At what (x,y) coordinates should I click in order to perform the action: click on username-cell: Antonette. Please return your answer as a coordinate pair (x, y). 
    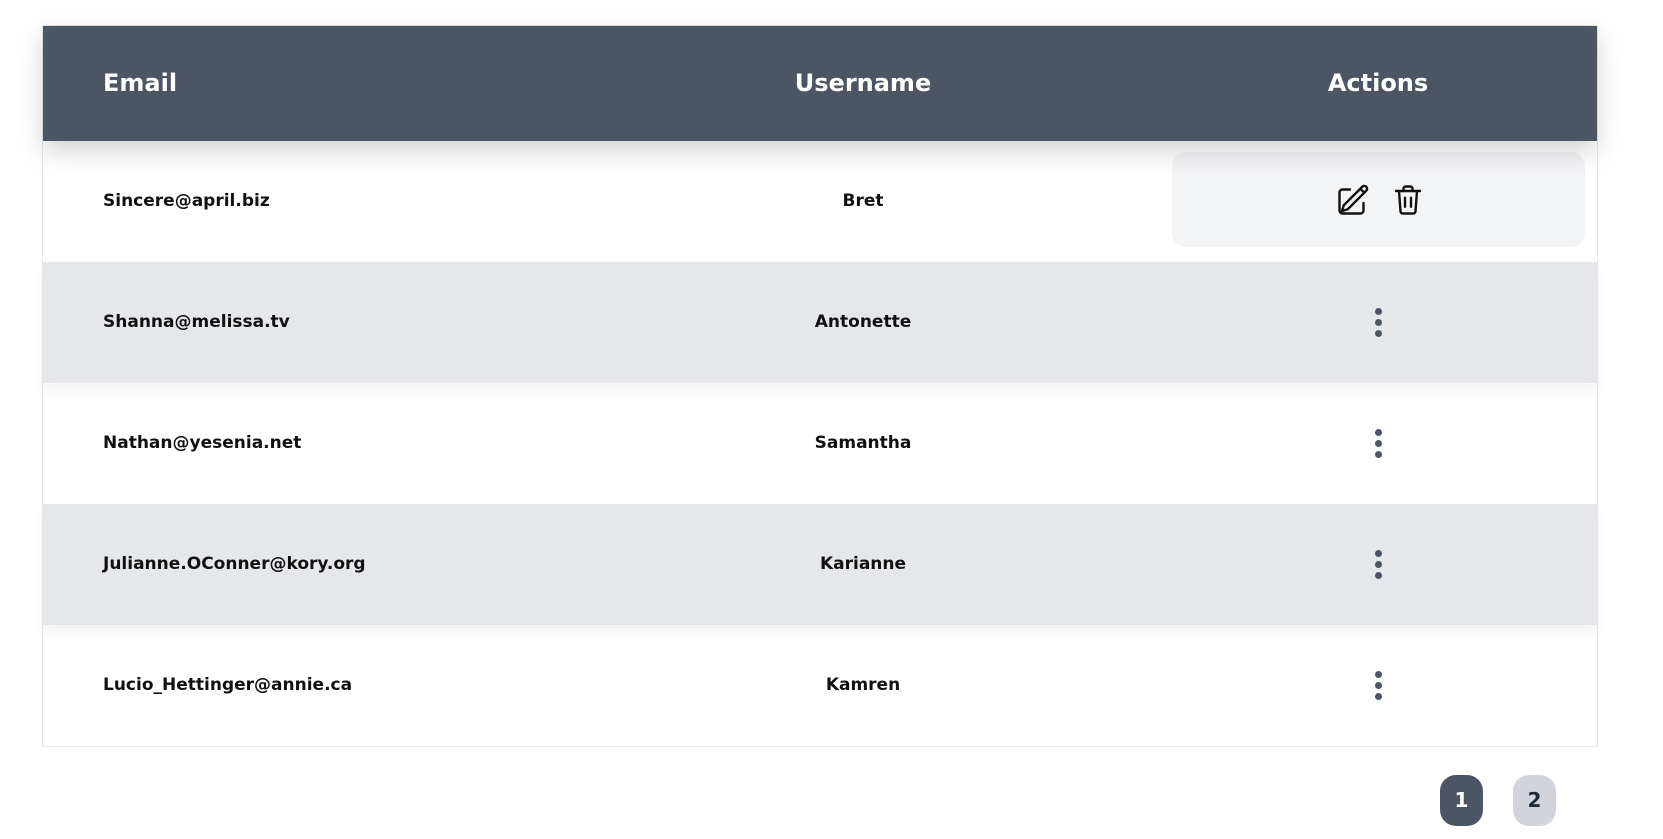
    Looking at the image, I should click on (863, 322).